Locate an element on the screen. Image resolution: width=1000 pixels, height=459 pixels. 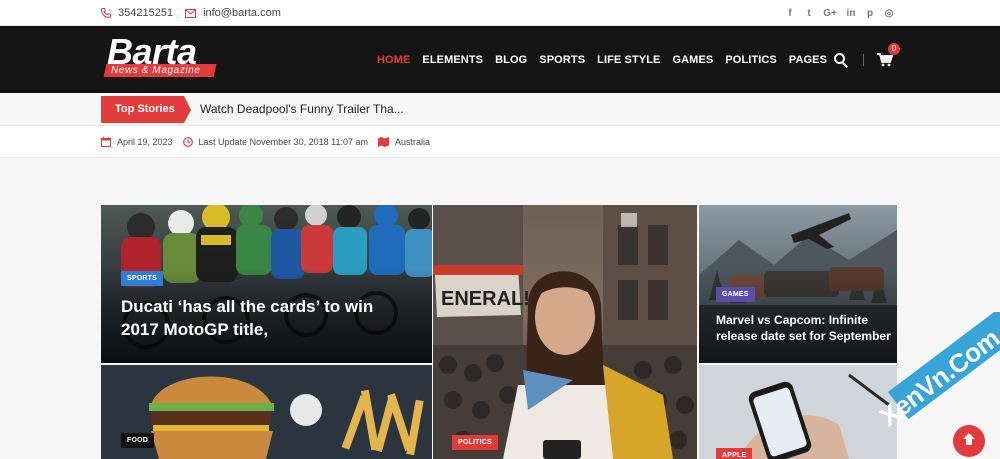
linkedin-icon: in is located at coordinates (851, 13).